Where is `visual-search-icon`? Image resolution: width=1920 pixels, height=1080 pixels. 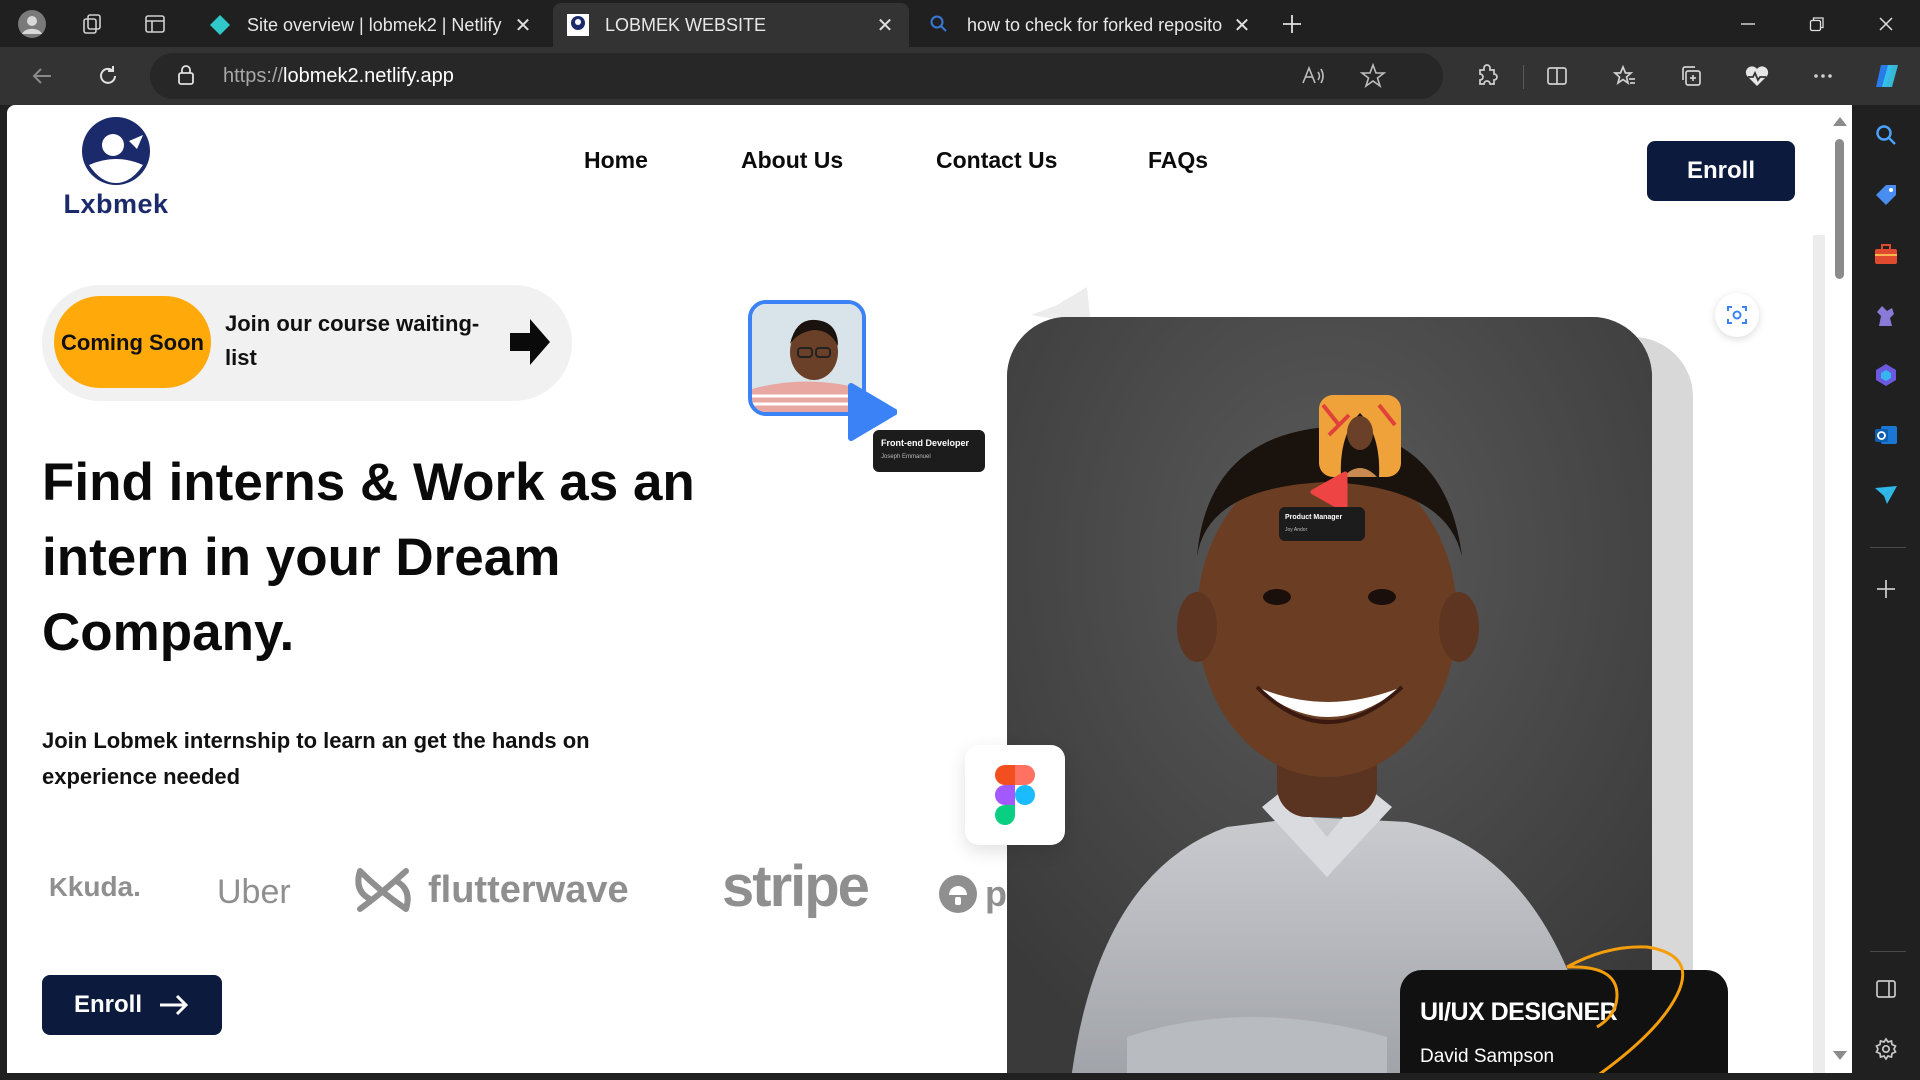 visual-search-icon is located at coordinates (1737, 315).